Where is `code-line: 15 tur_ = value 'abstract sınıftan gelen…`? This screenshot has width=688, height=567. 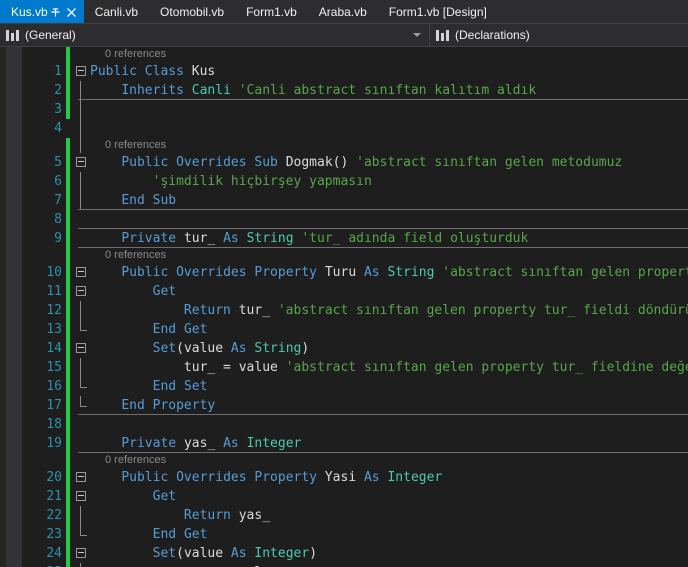 code-line: 15 tur_ = value 'abstract sınıftan gelen… is located at coordinates (344, 367).